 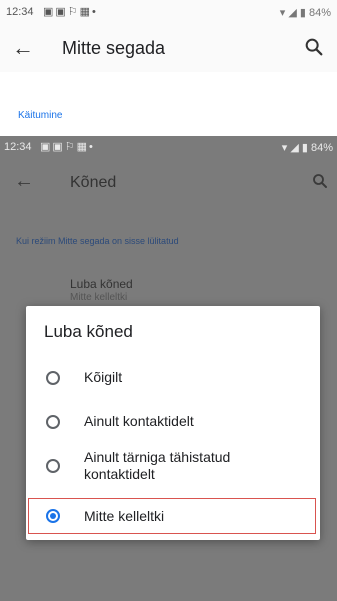 What do you see at coordinates (304, 148) in the screenshot?
I see `inner-battery-icon: ▮` at bounding box center [304, 148].